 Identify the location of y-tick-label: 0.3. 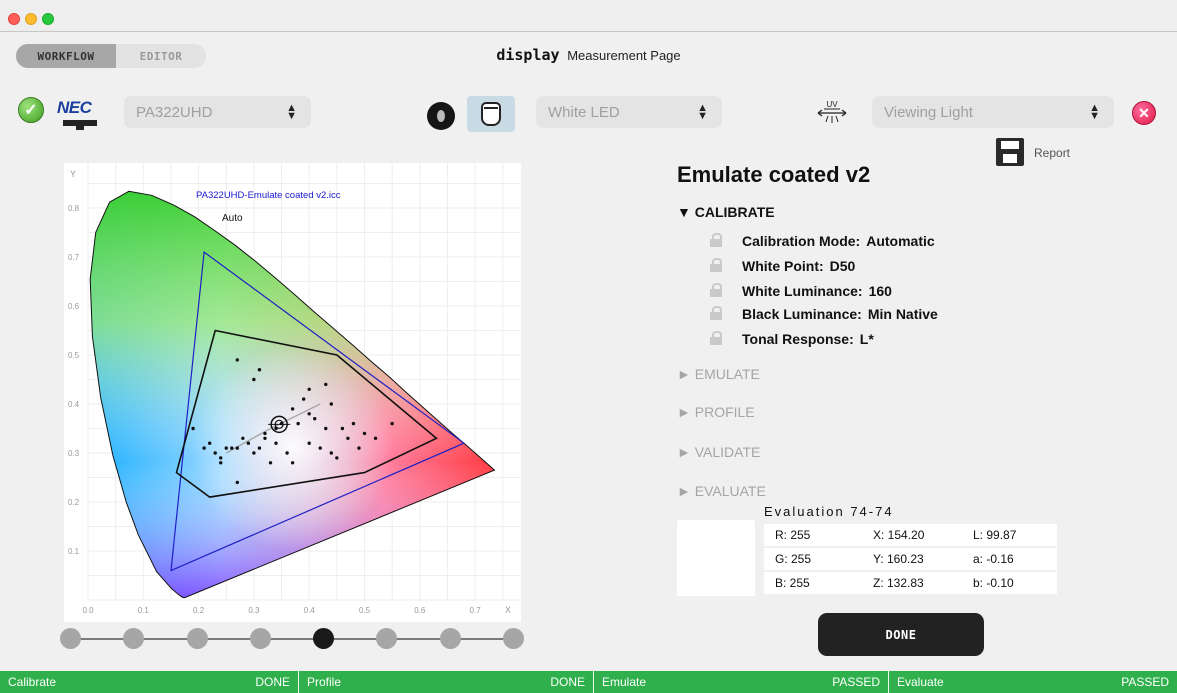
(74, 453).